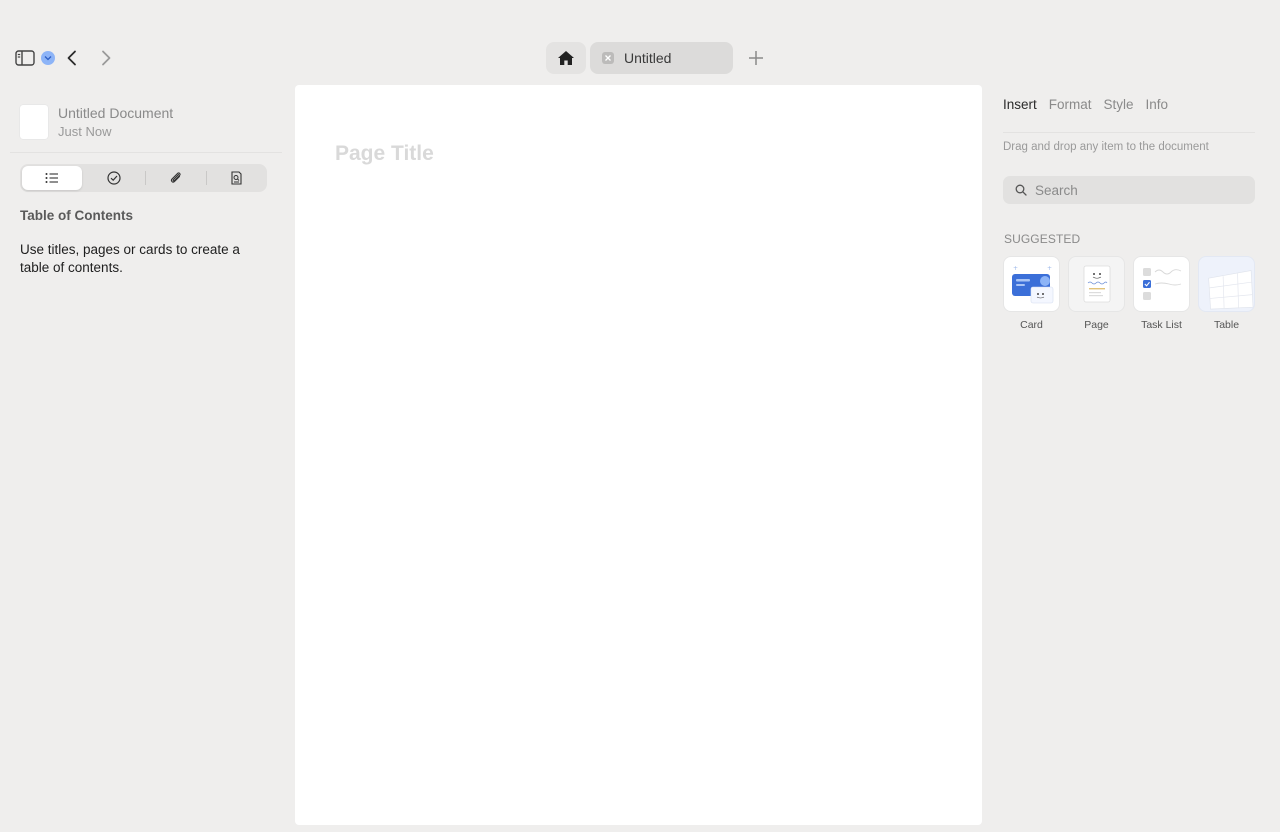  What do you see at coordinates (1226, 325) in the screenshot?
I see `insert-item-label: Table` at bounding box center [1226, 325].